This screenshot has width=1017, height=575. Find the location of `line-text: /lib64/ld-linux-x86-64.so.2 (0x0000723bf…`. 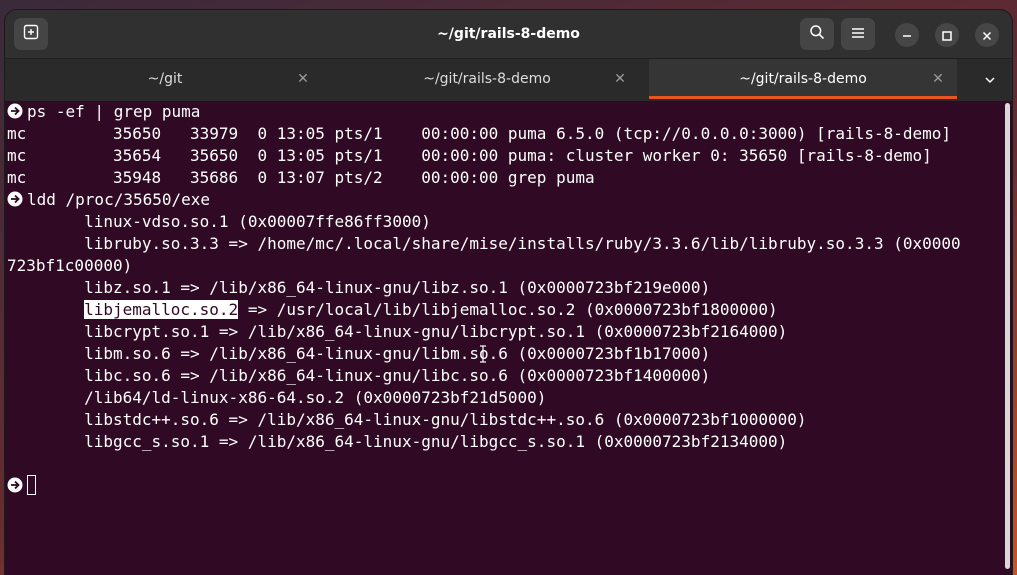

line-text: /lib64/ld-linux-x86-64.so.2 (0x0000723bf… is located at coordinates (277, 397).